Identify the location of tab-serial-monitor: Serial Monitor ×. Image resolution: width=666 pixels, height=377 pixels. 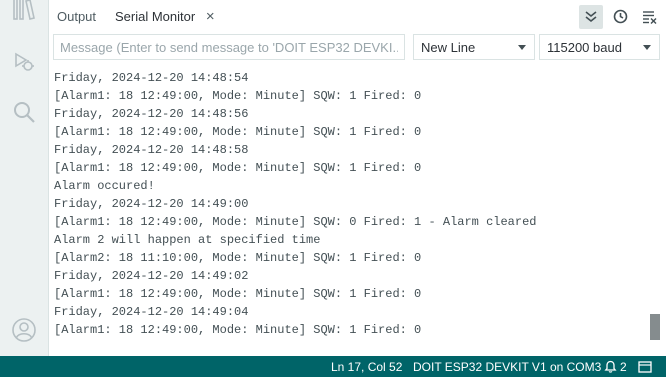
(166, 16).